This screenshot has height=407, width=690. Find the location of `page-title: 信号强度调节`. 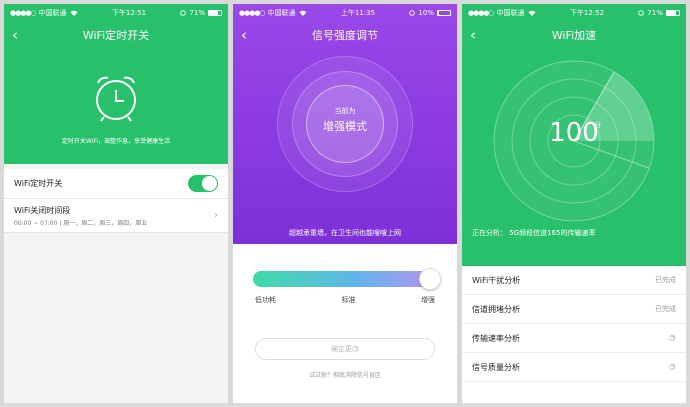

page-title: 信号强度调节 is located at coordinates (345, 35).